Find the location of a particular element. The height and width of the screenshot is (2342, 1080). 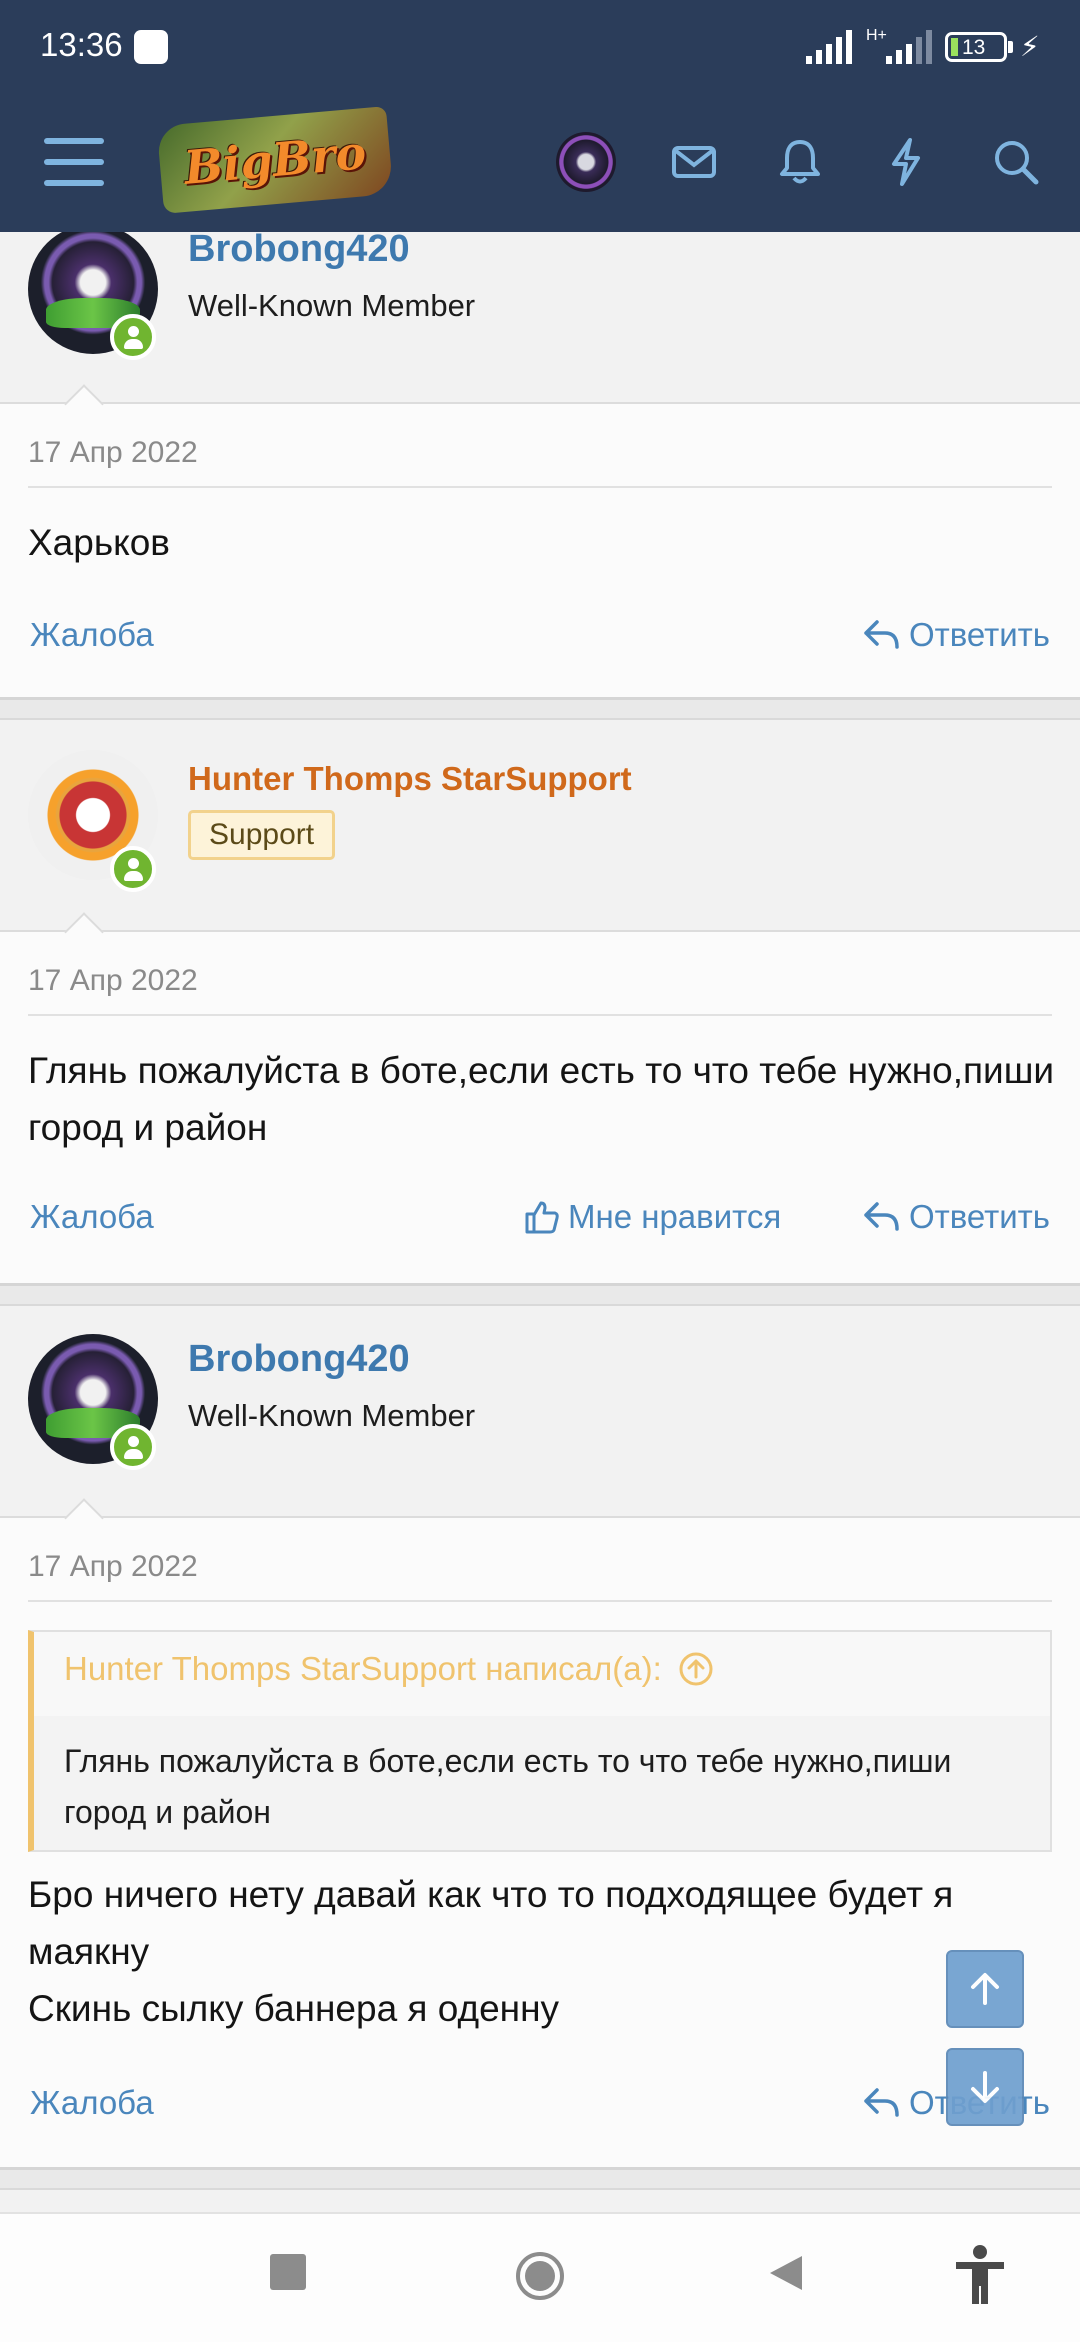

bell-icon is located at coordinates (800, 162).